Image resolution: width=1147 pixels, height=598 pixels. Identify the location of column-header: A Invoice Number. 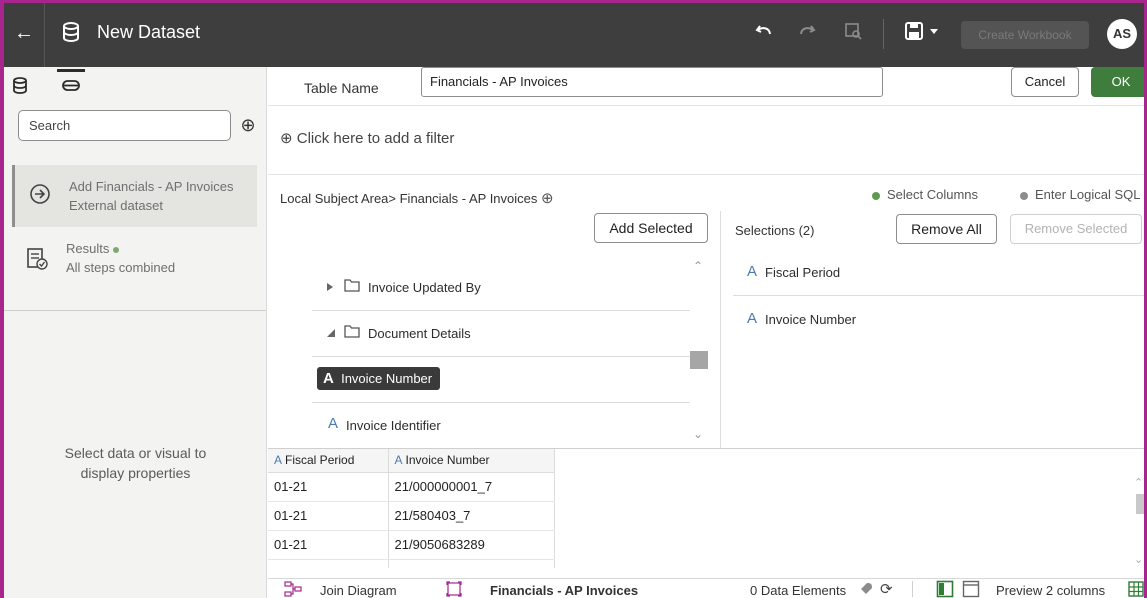
(471, 461).